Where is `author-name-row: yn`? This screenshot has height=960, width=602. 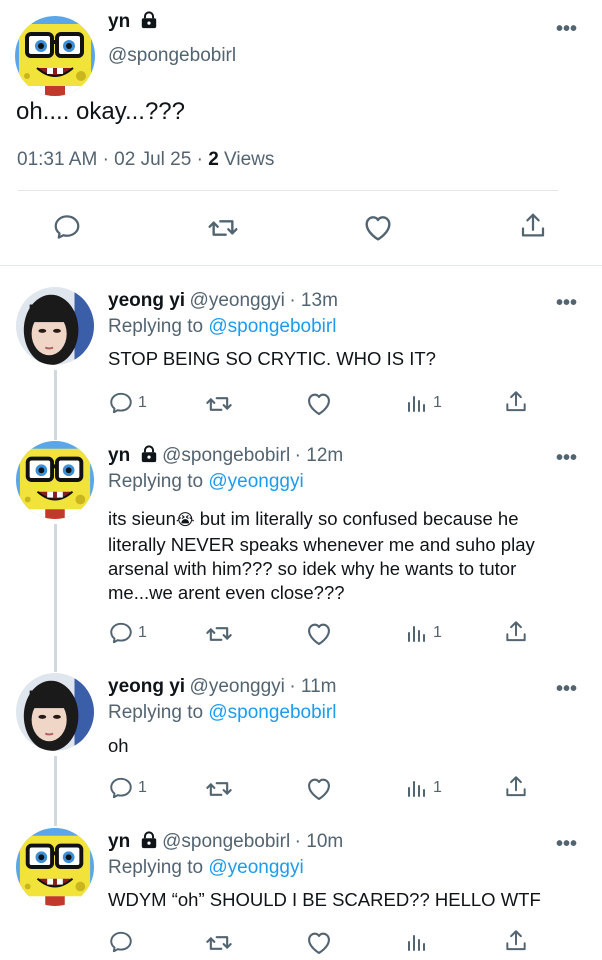
author-name-row: yn is located at coordinates (133, 22).